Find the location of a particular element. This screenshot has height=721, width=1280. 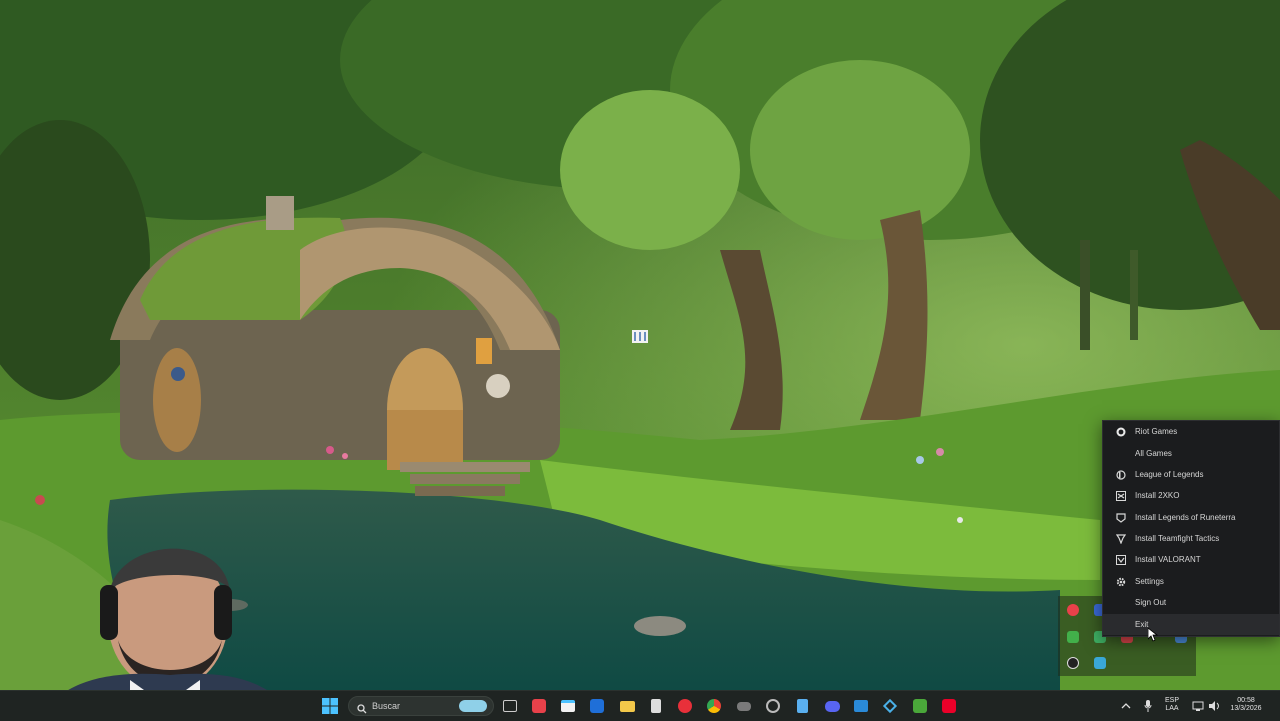

menu-item-install-valorant: Install VALORANT is located at coordinates (1191, 559).